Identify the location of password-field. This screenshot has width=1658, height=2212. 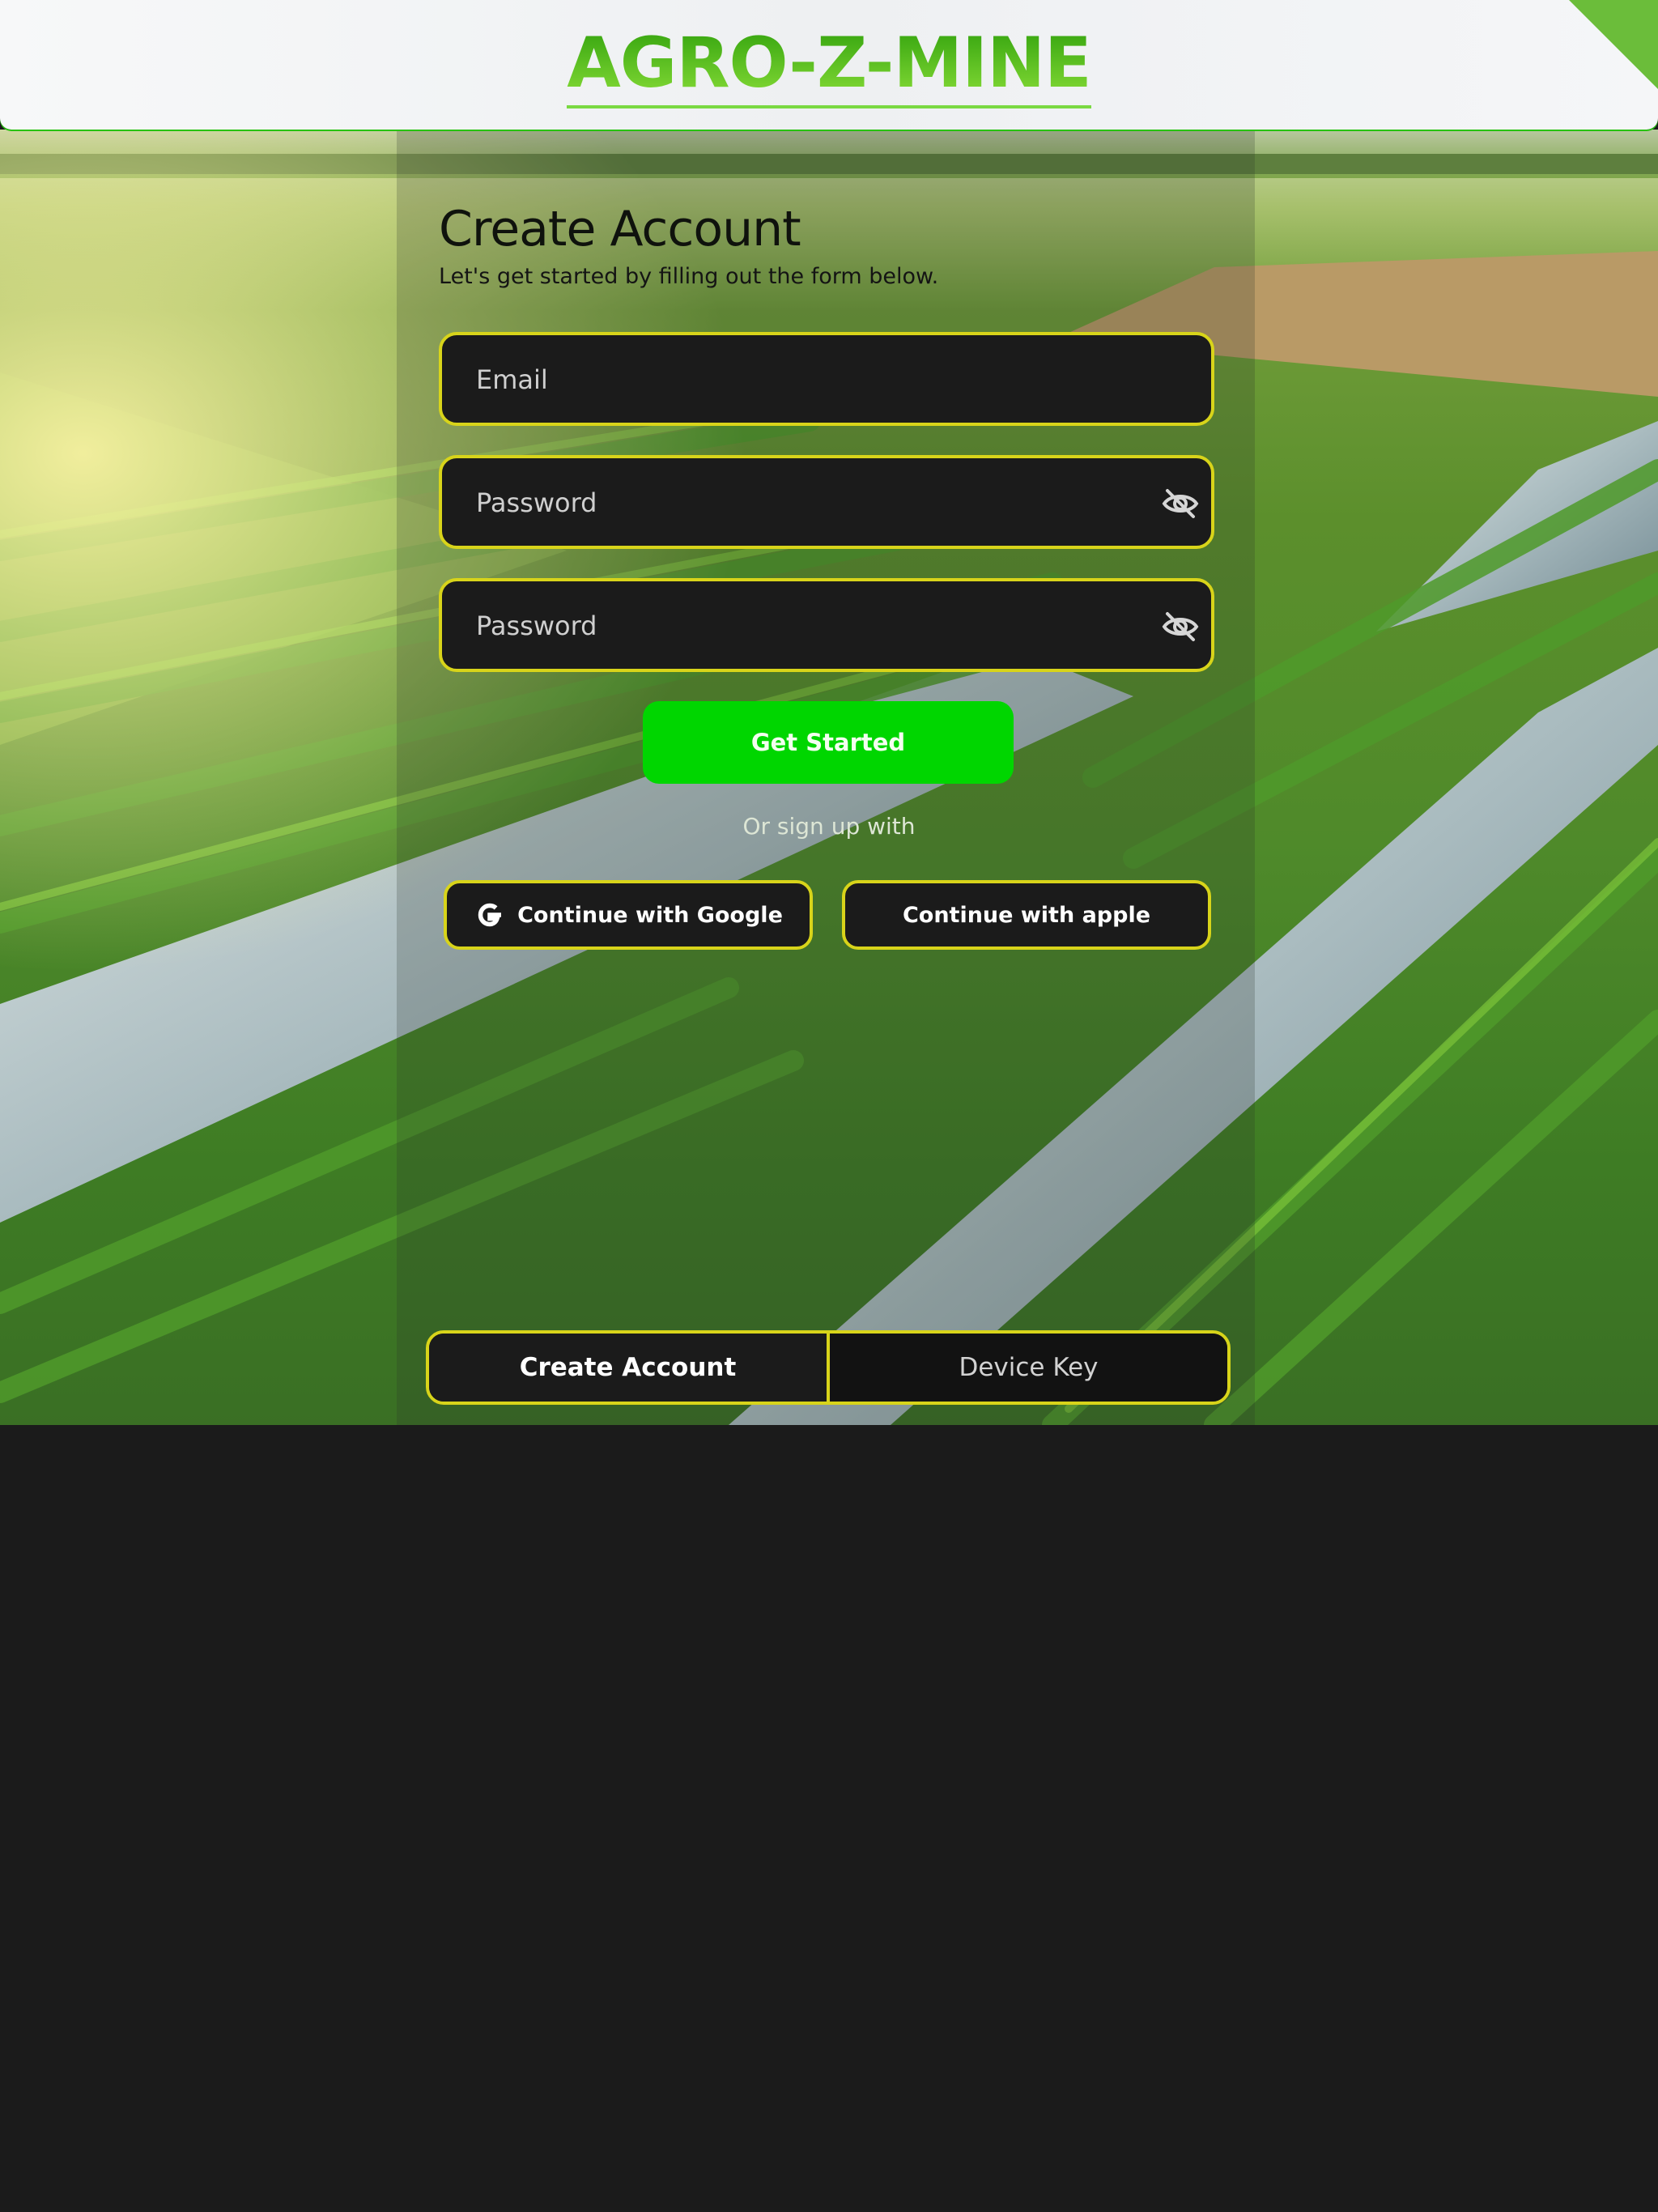
(826, 502).